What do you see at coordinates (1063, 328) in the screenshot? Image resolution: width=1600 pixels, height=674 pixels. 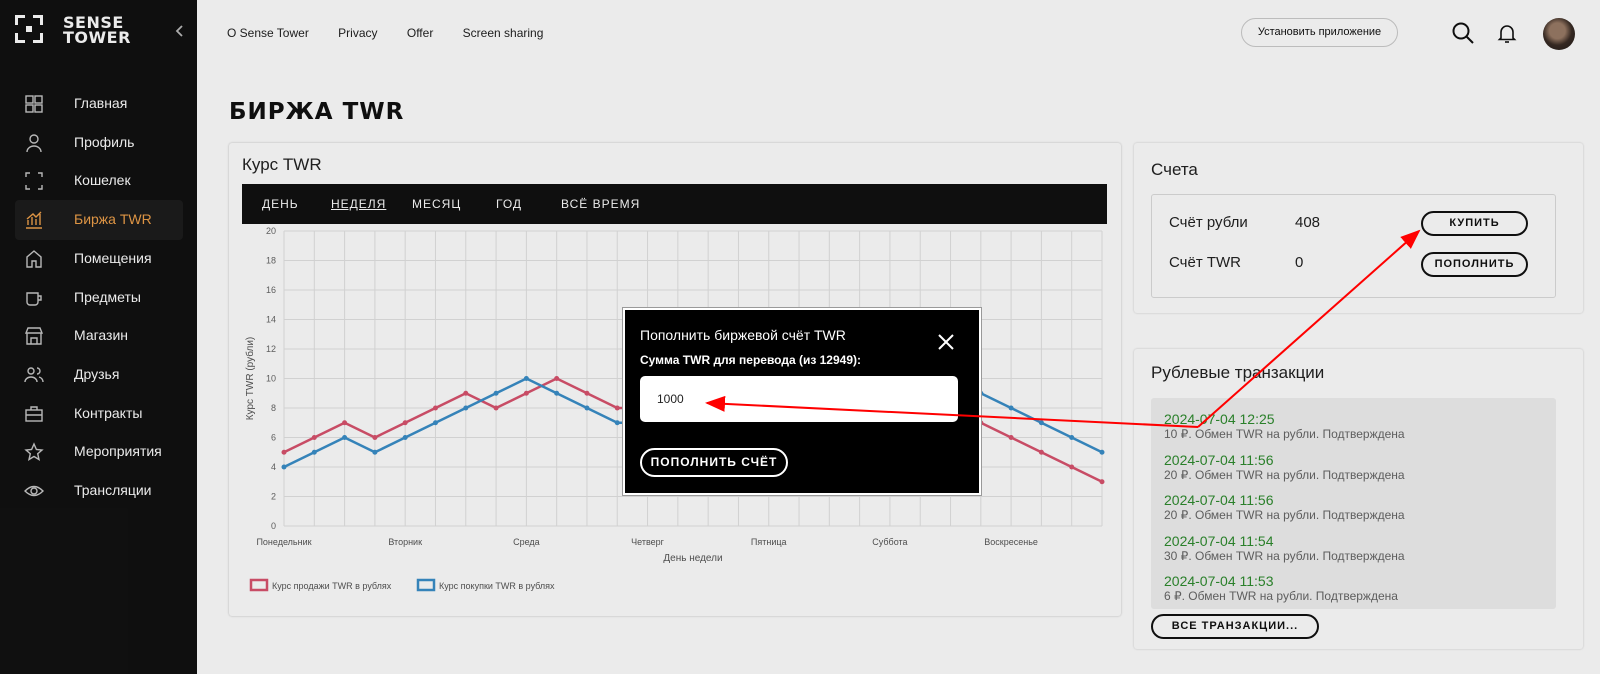 I see `annotation-arrows` at bounding box center [1063, 328].